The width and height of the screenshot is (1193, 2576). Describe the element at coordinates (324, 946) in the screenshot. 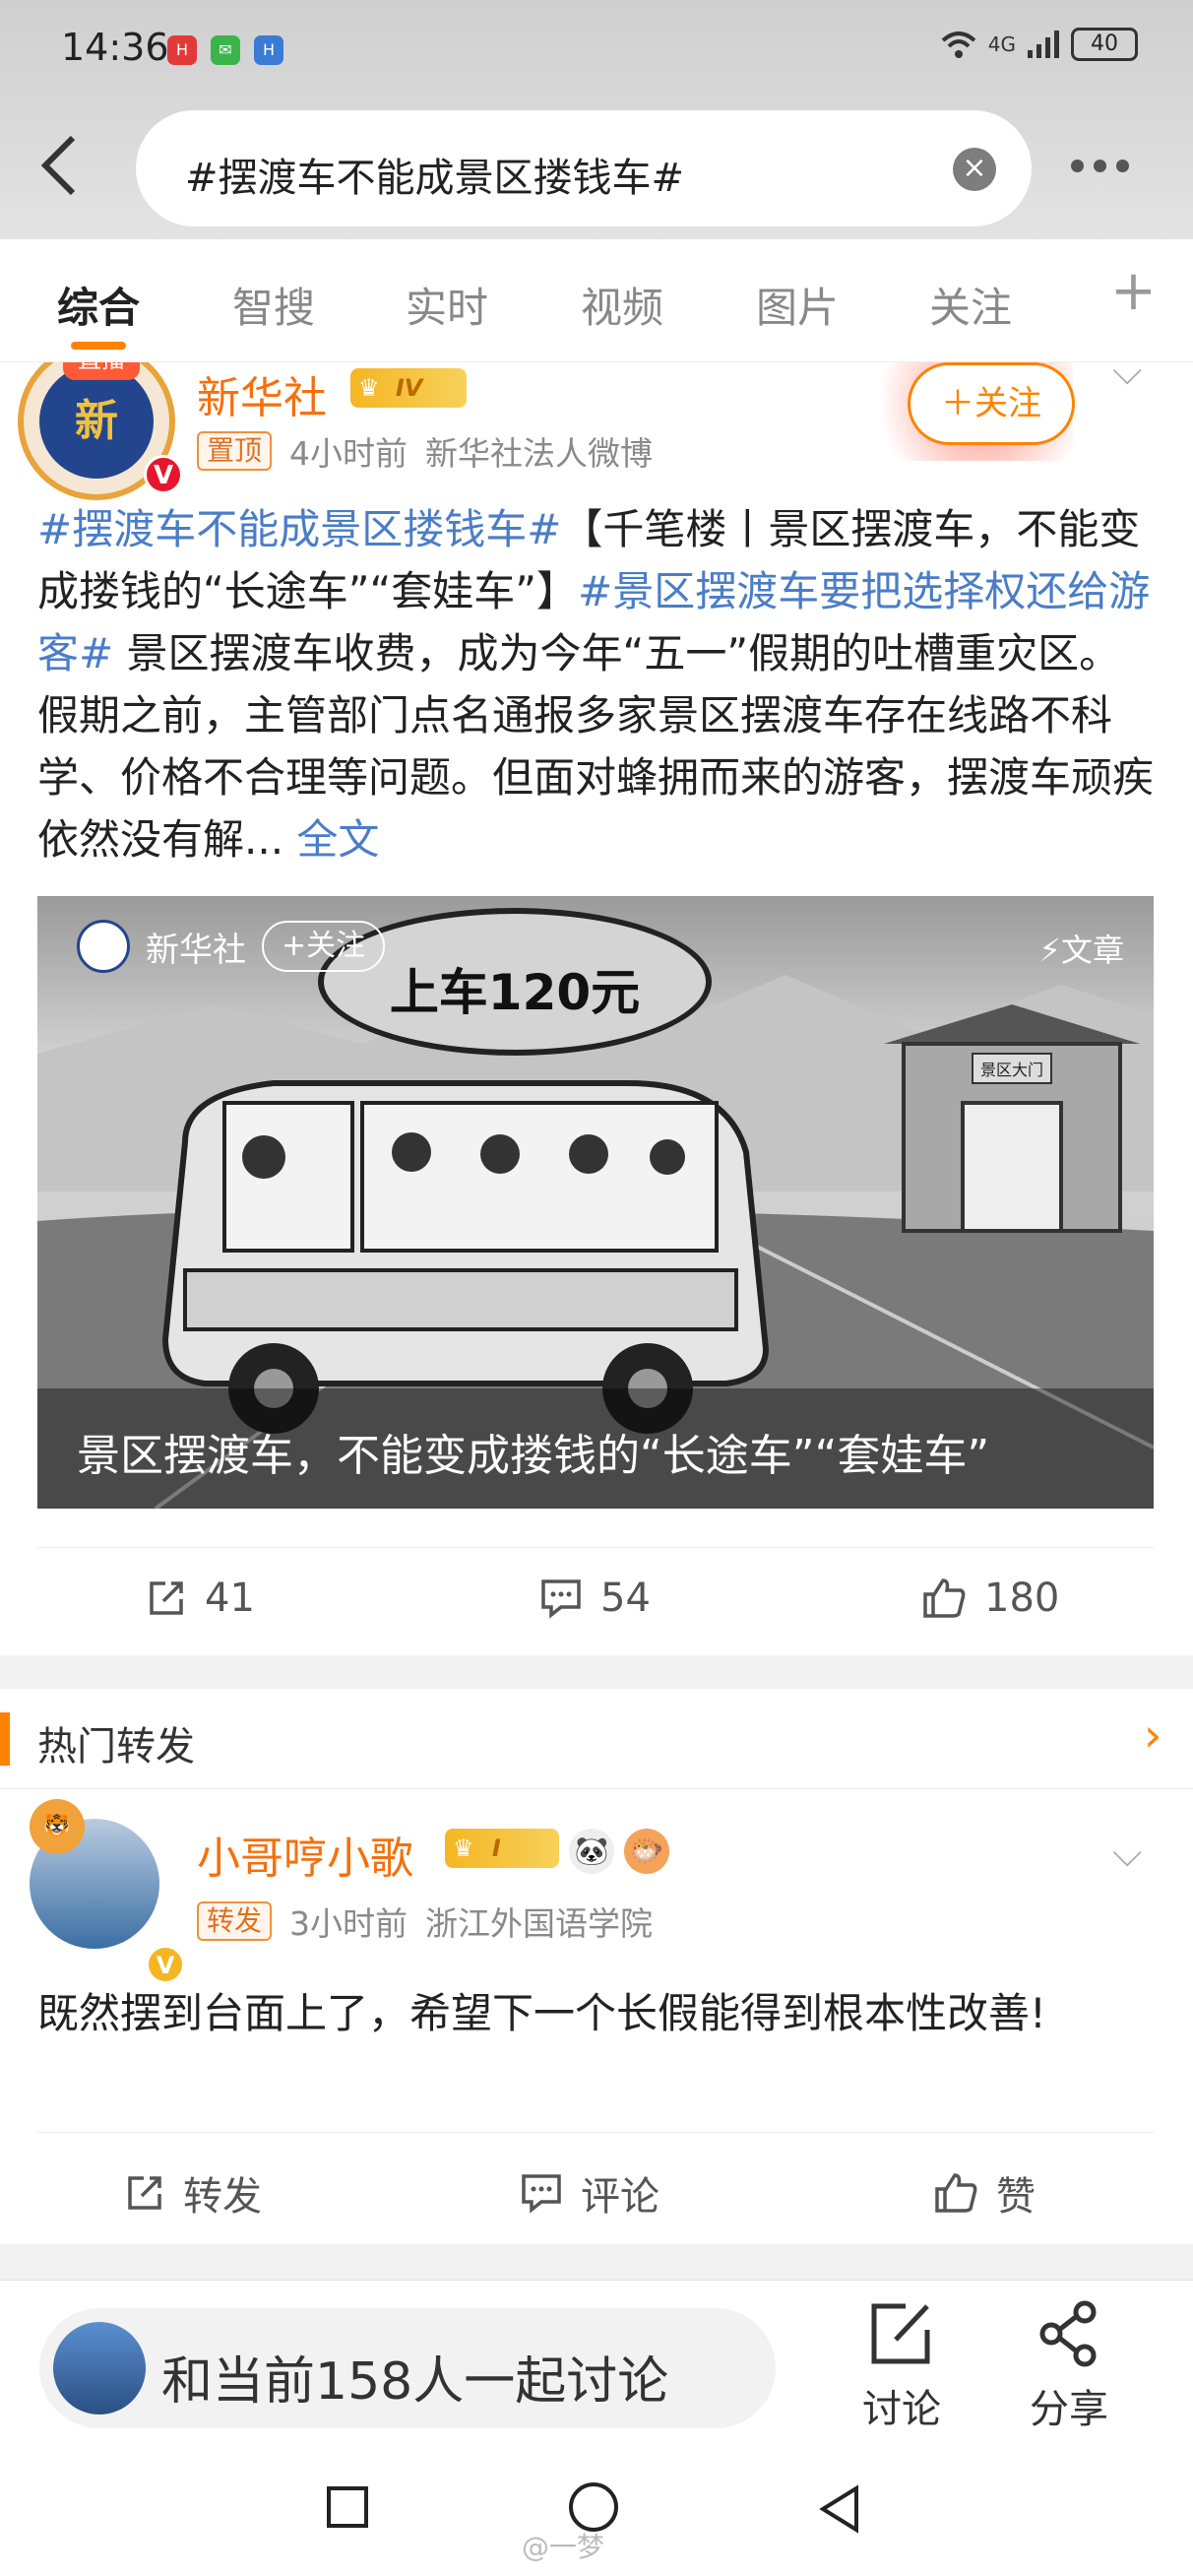

I see `card-follow-button: +关注` at that location.